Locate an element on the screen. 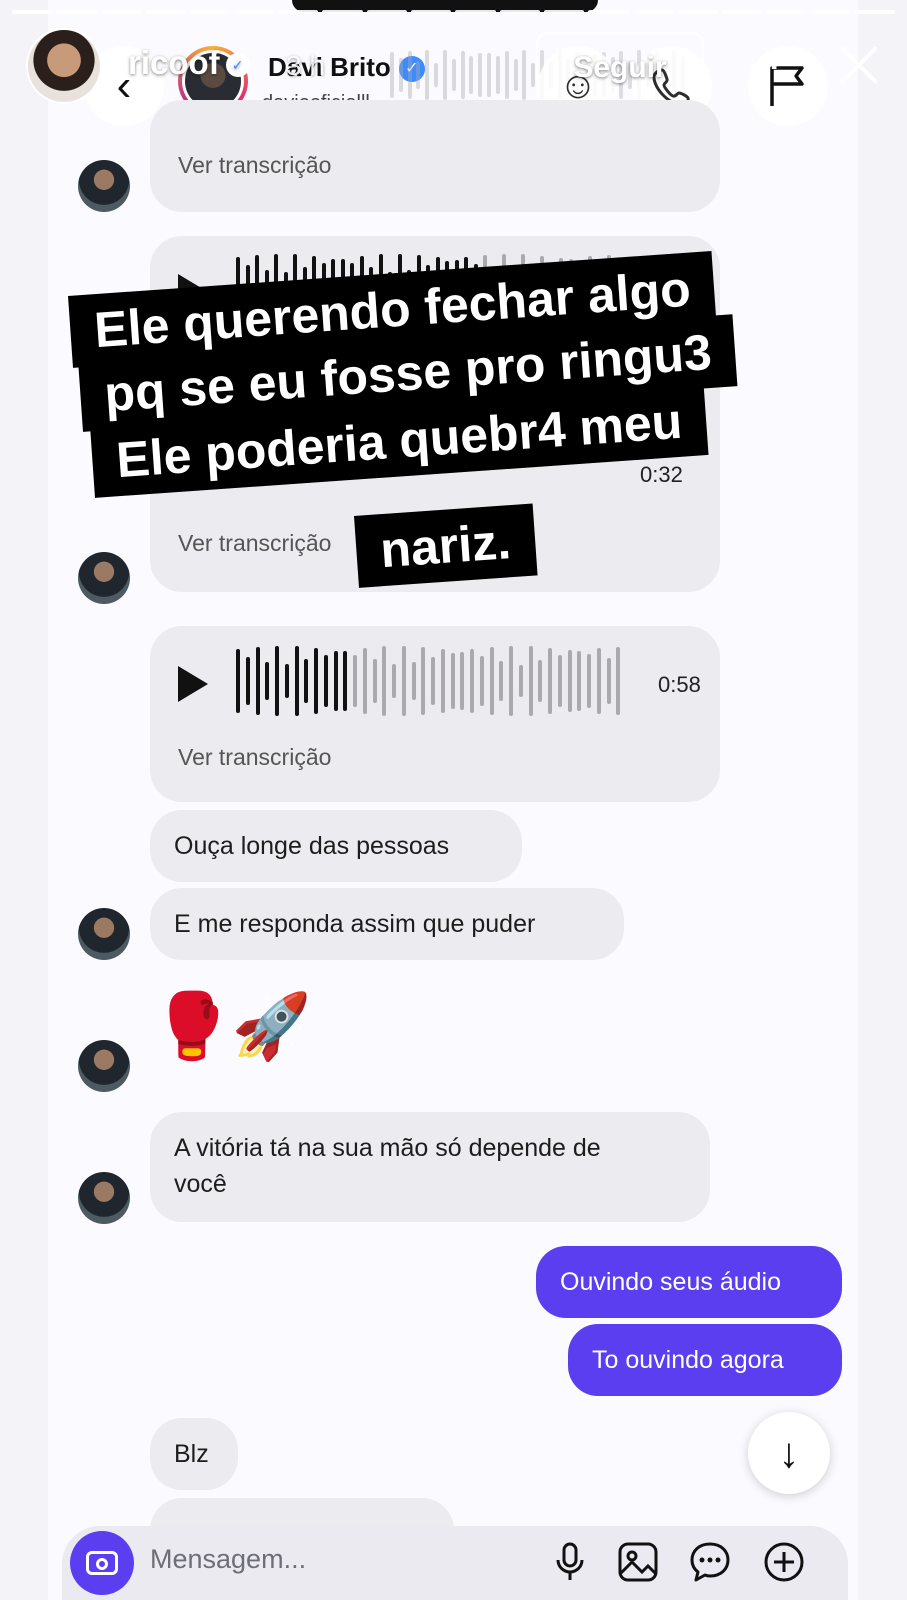  sticker-icon is located at coordinates (710, 1562).